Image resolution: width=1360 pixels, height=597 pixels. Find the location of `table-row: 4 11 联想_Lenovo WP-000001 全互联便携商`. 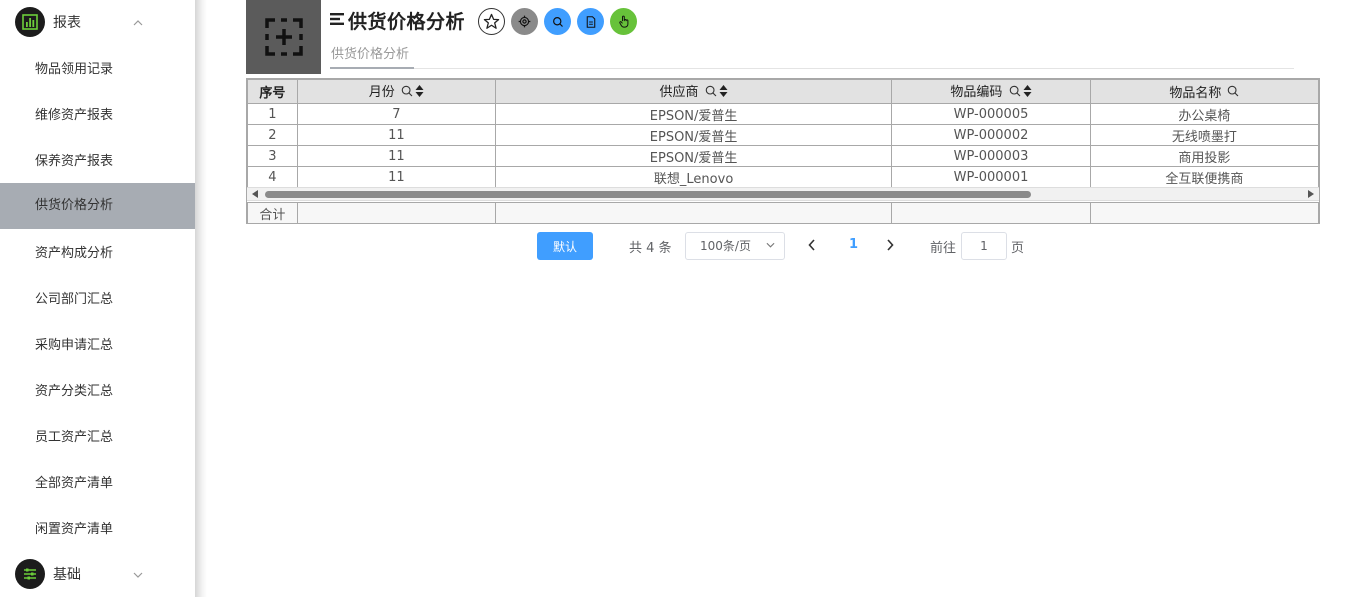

table-row: 4 11 联想_Lenovo WP-000001 全互联便携商 is located at coordinates (783, 177).